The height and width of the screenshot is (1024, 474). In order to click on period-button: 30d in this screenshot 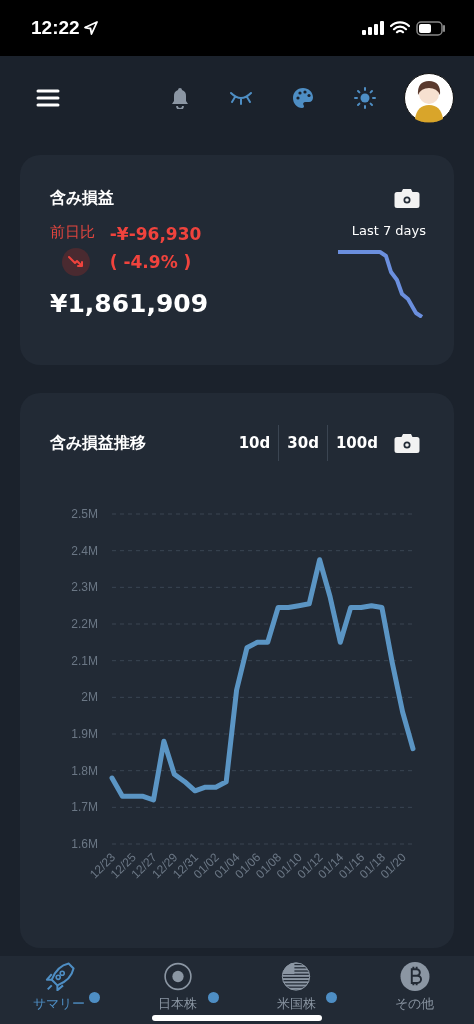, I will do `click(303, 443)`.